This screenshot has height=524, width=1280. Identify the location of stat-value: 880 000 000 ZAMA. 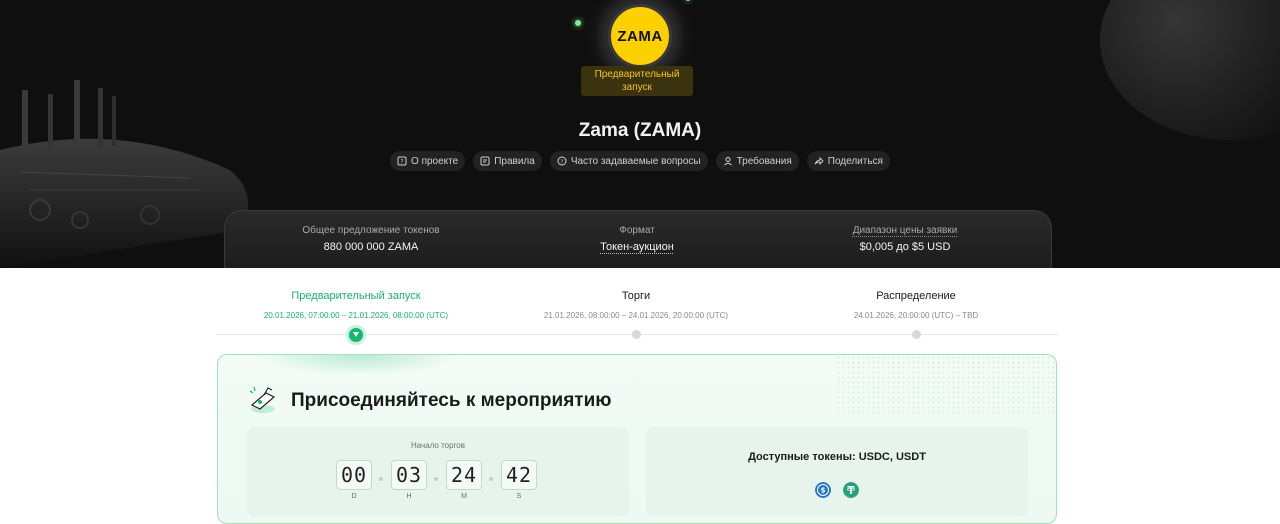
(371, 247).